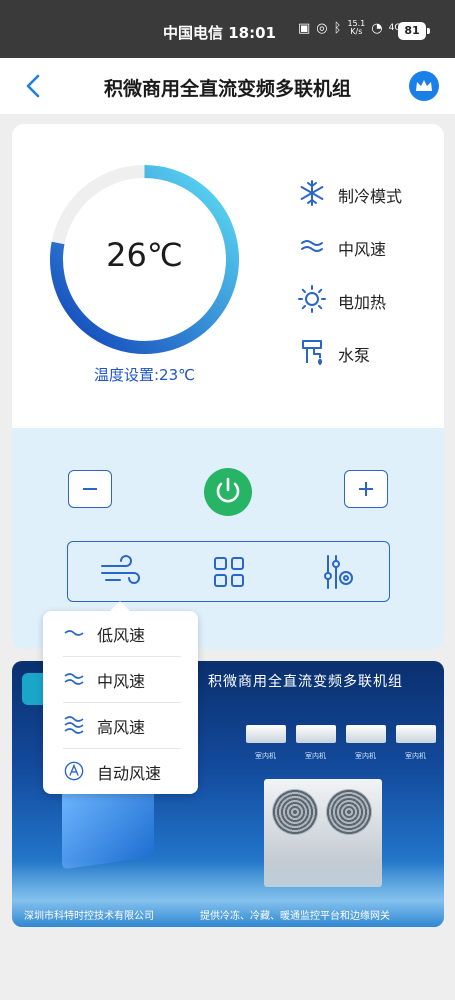  I want to click on vip-button, so click(424, 86).